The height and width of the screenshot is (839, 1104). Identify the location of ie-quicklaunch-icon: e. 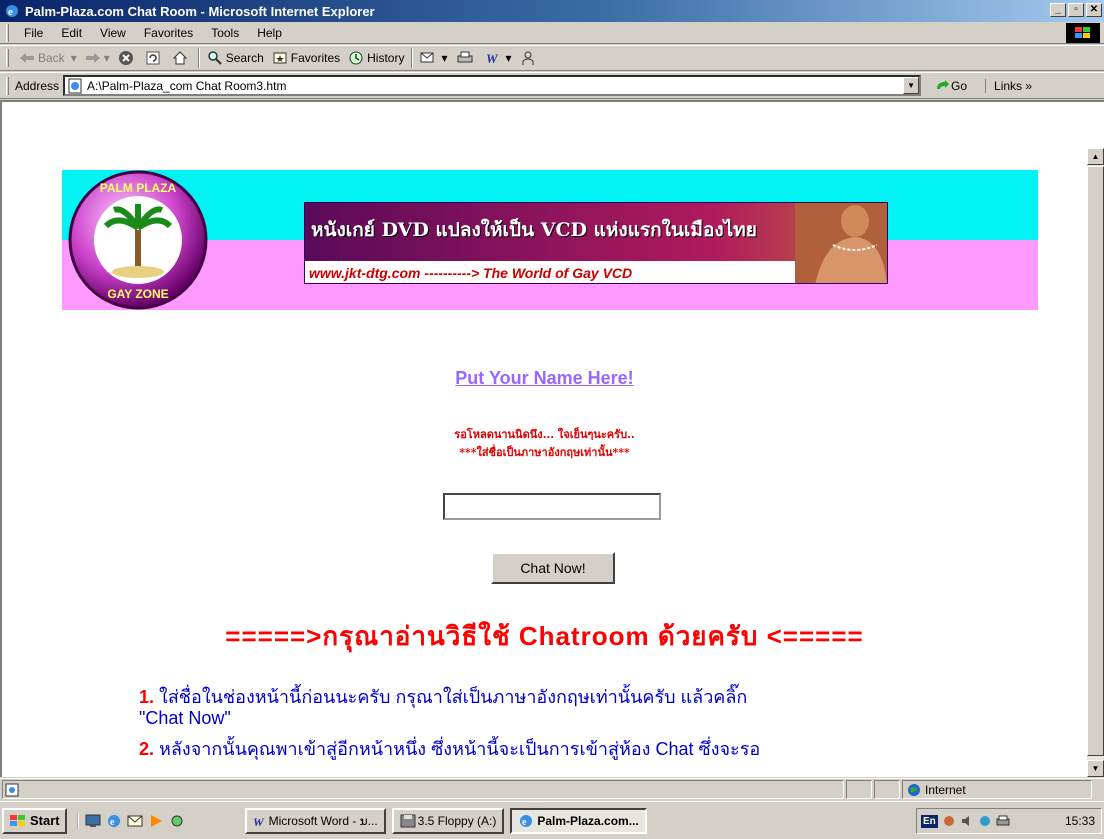
(114, 821).